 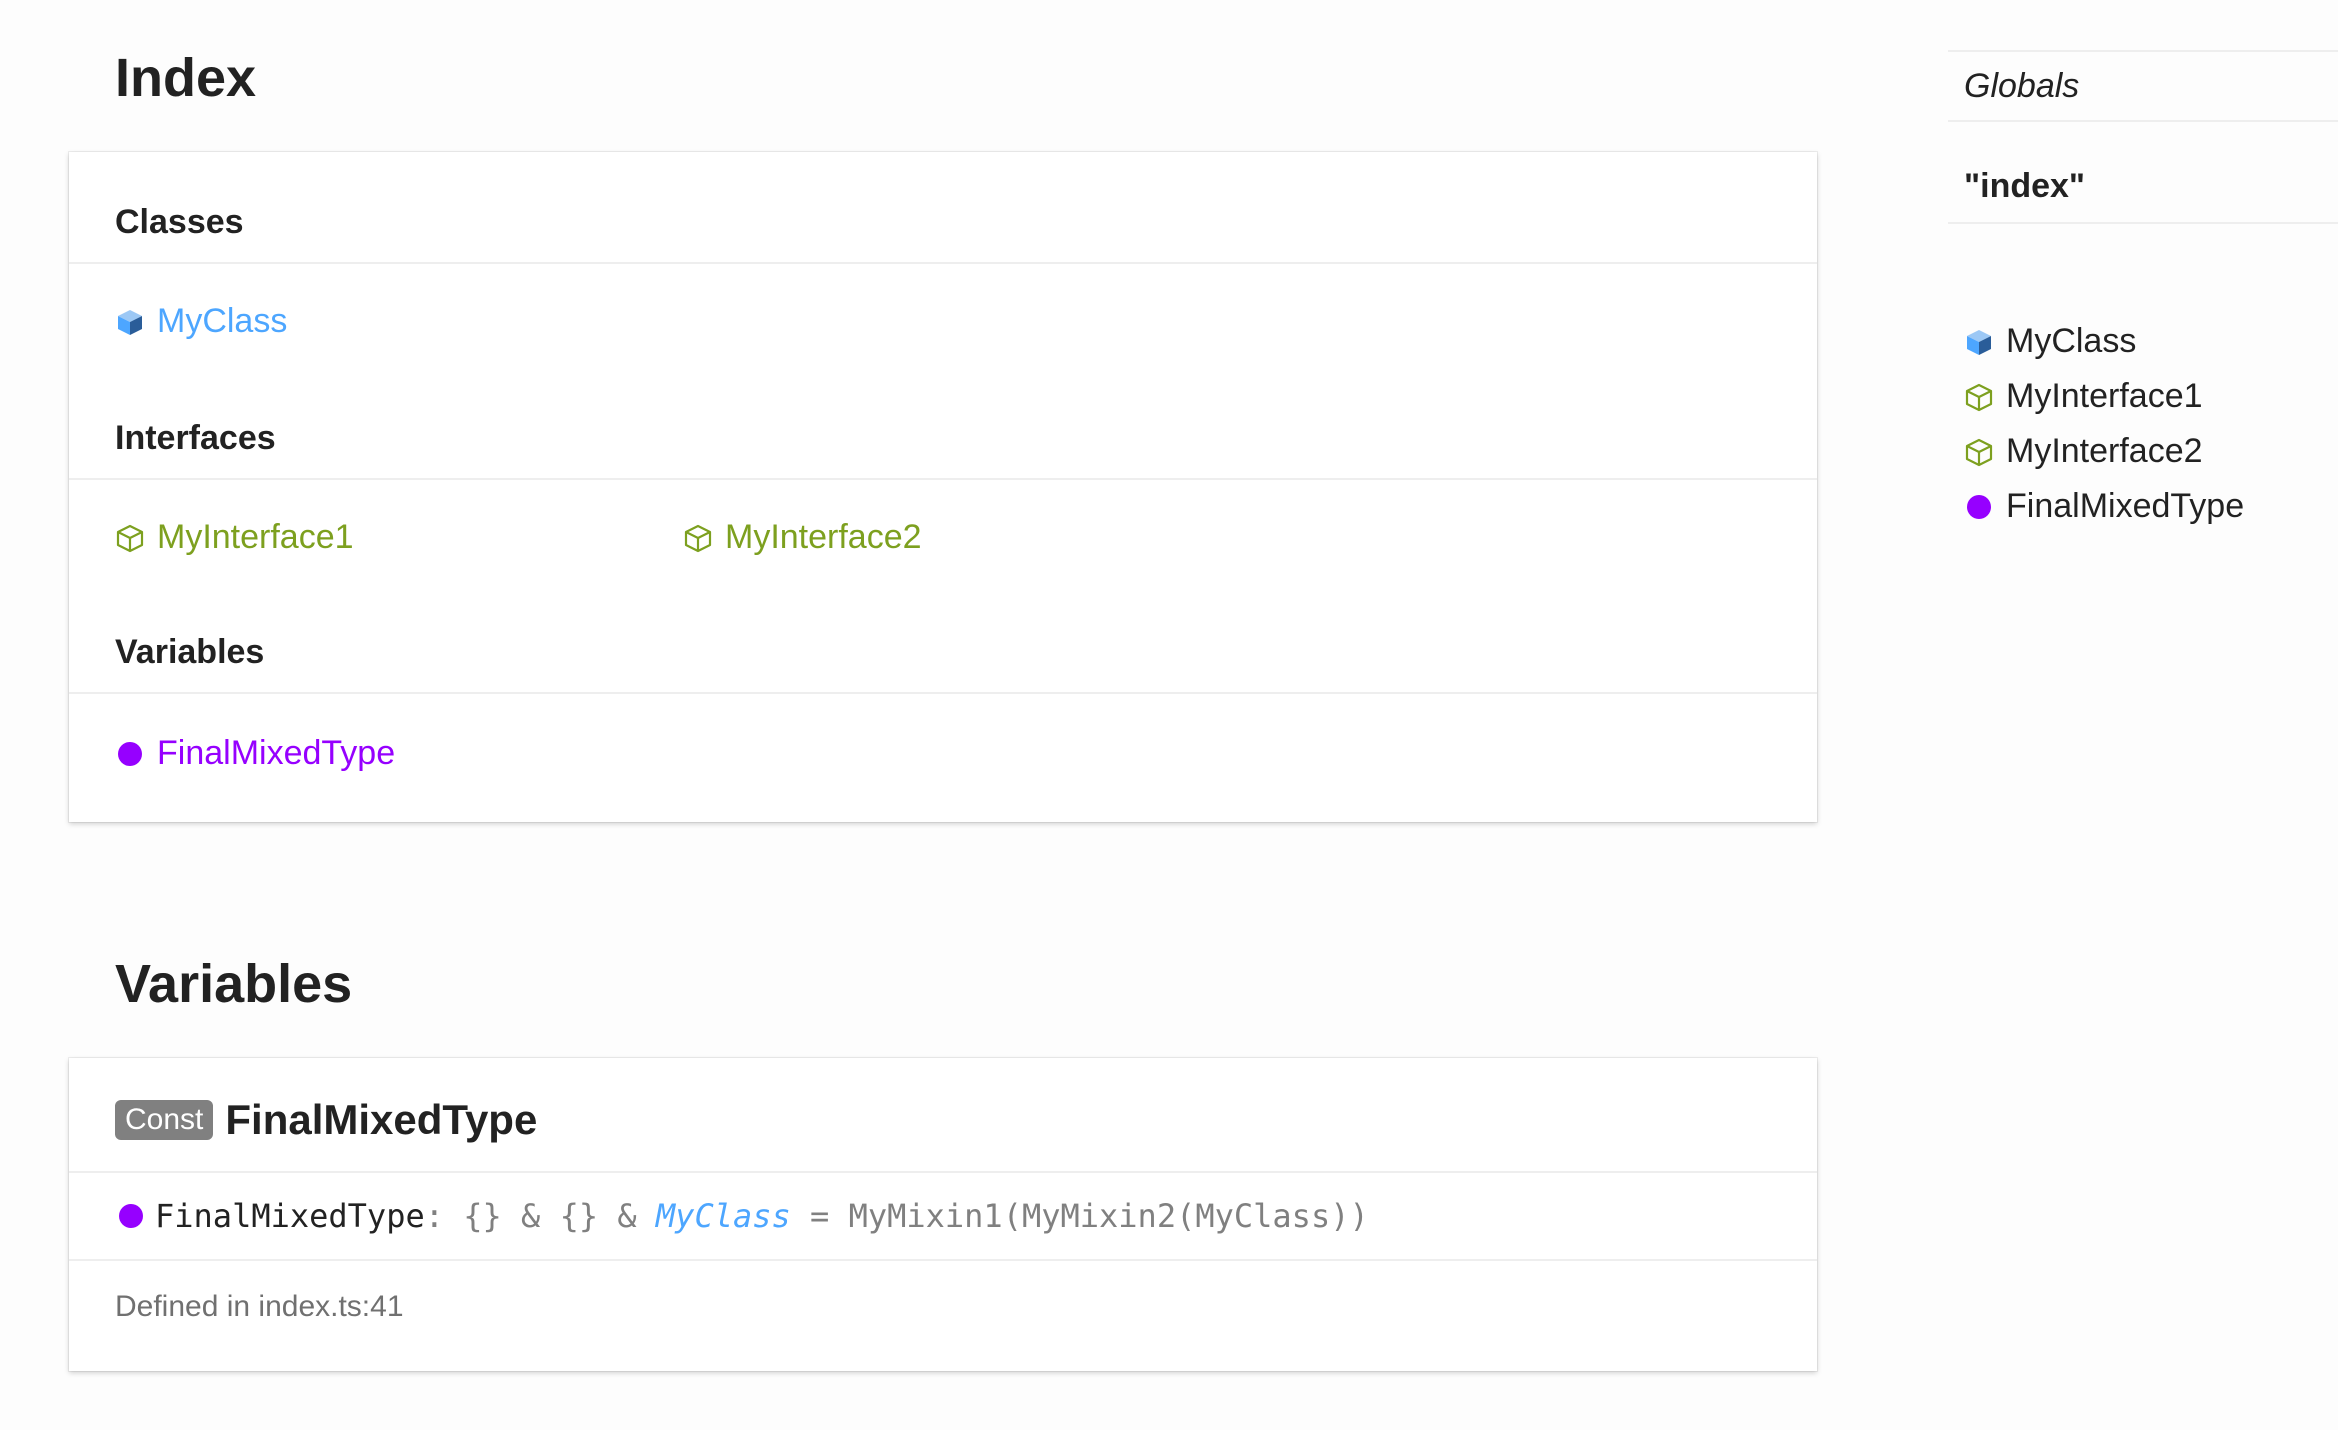 I want to click on sidebar-item-finalmixedtype: FinalMixedType, so click(x=2104, y=506).